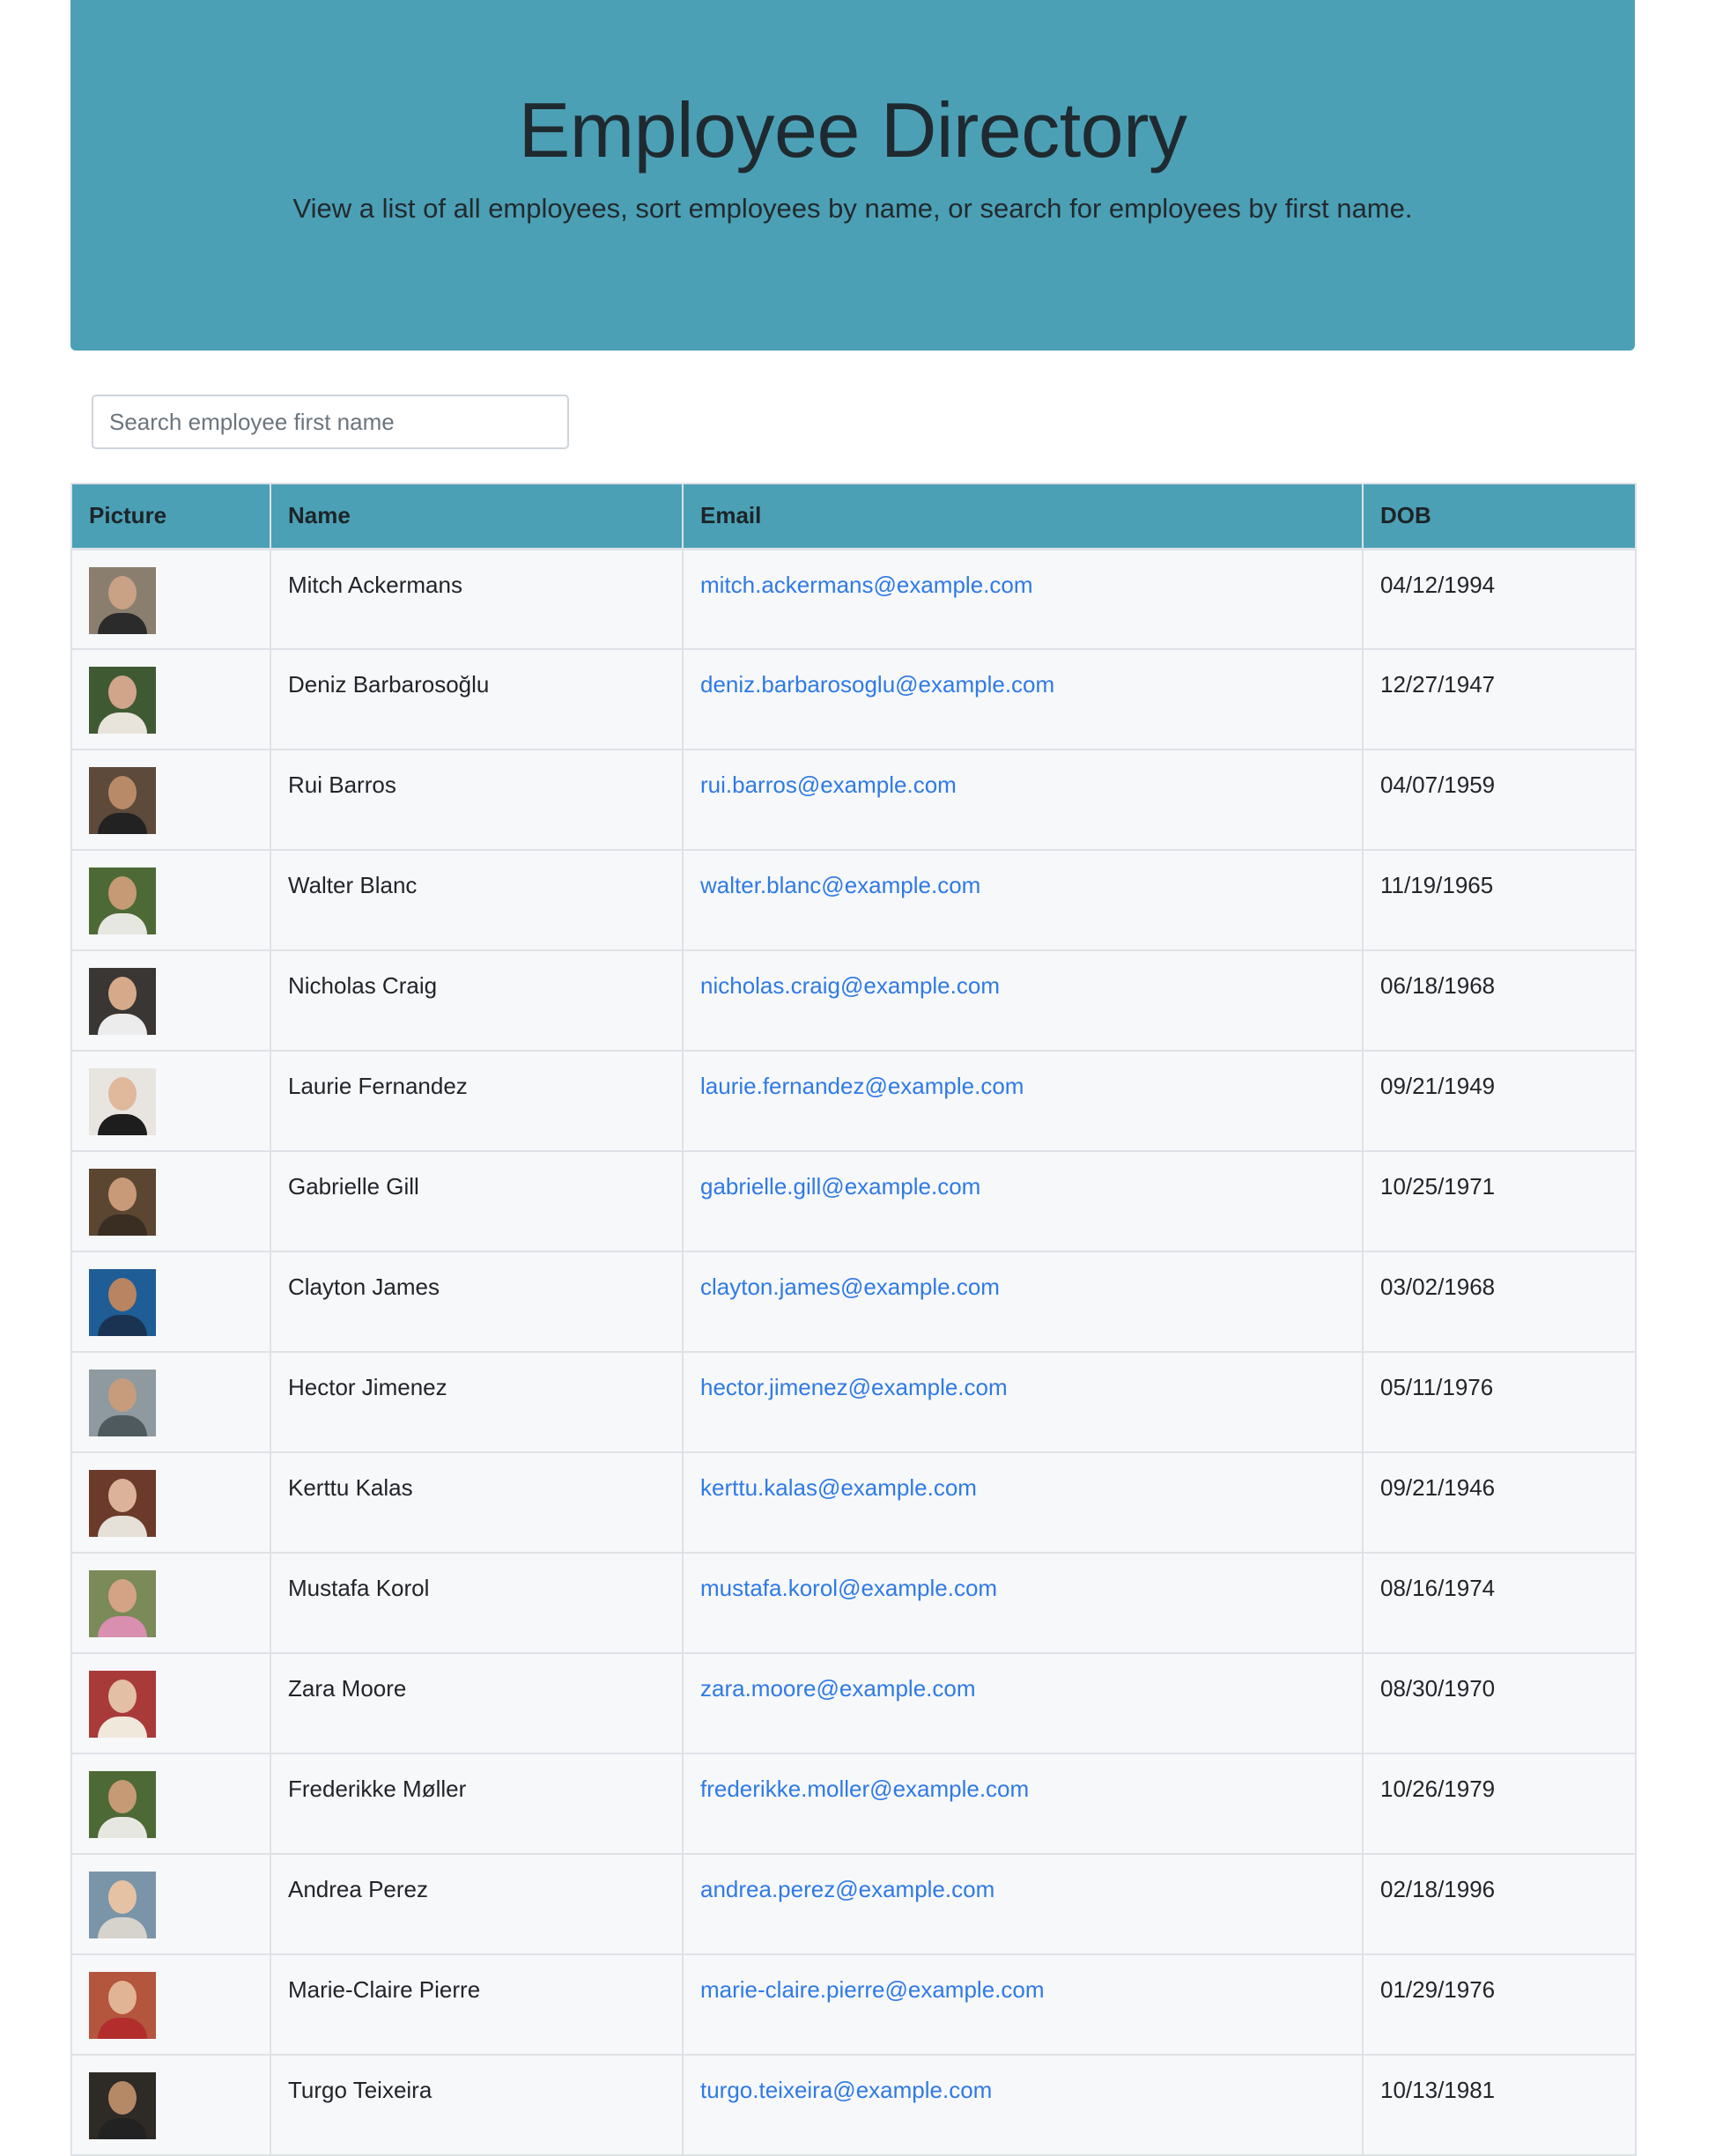 This screenshot has width=1730, height=2156. I want to click on employee-dob: 09/21/1949, so click(1499, 1101).